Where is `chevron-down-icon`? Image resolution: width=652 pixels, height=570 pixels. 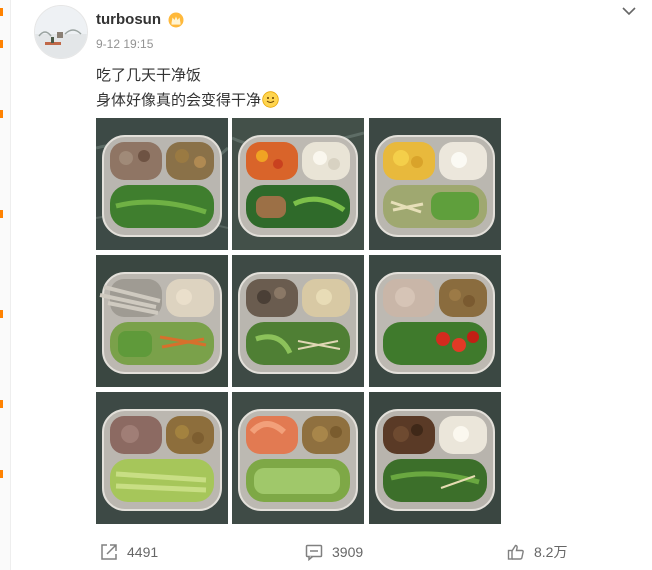
chevron-down-icon is located at coordinates (629, 11).